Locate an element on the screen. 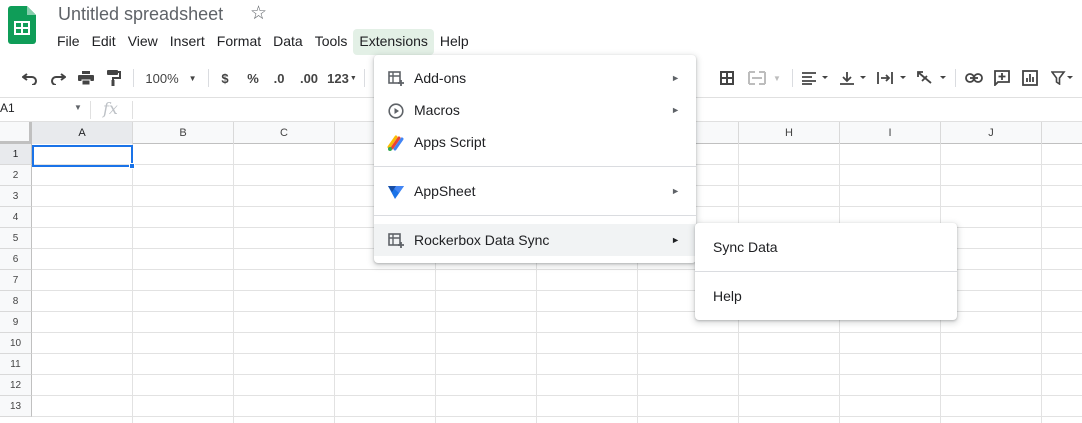  selected-cell is located at coordinates (82, 156).